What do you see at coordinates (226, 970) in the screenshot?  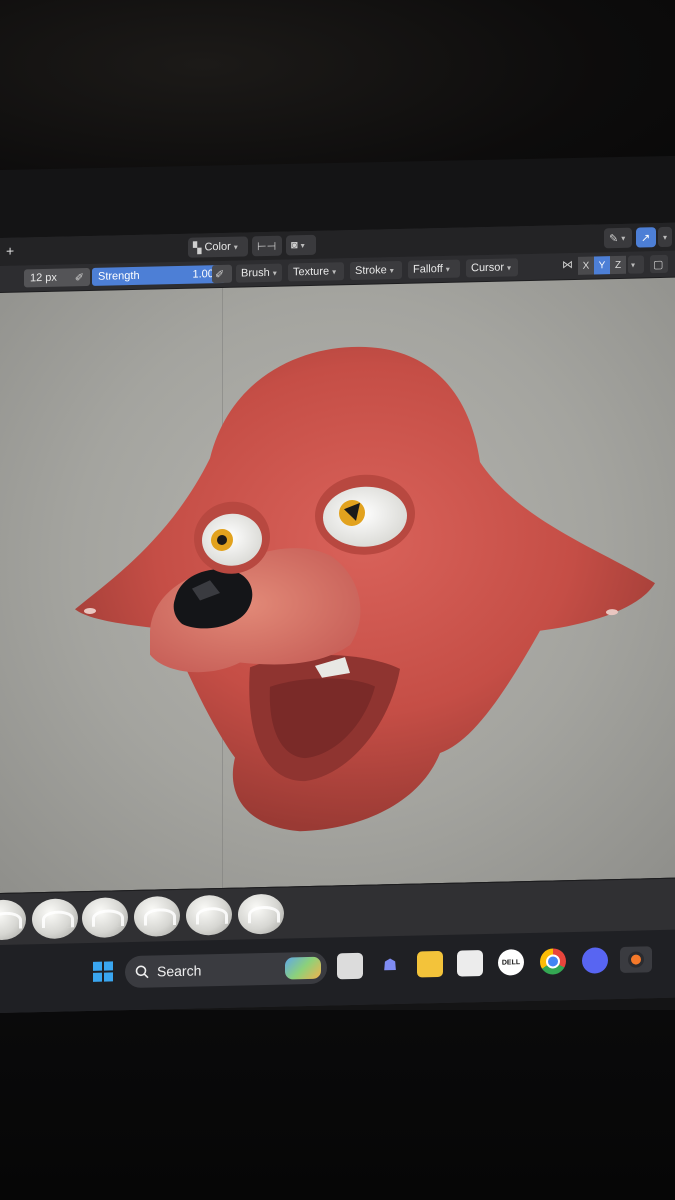 I see `taskbar-search-box: Search` at bounding box center [226, 970].